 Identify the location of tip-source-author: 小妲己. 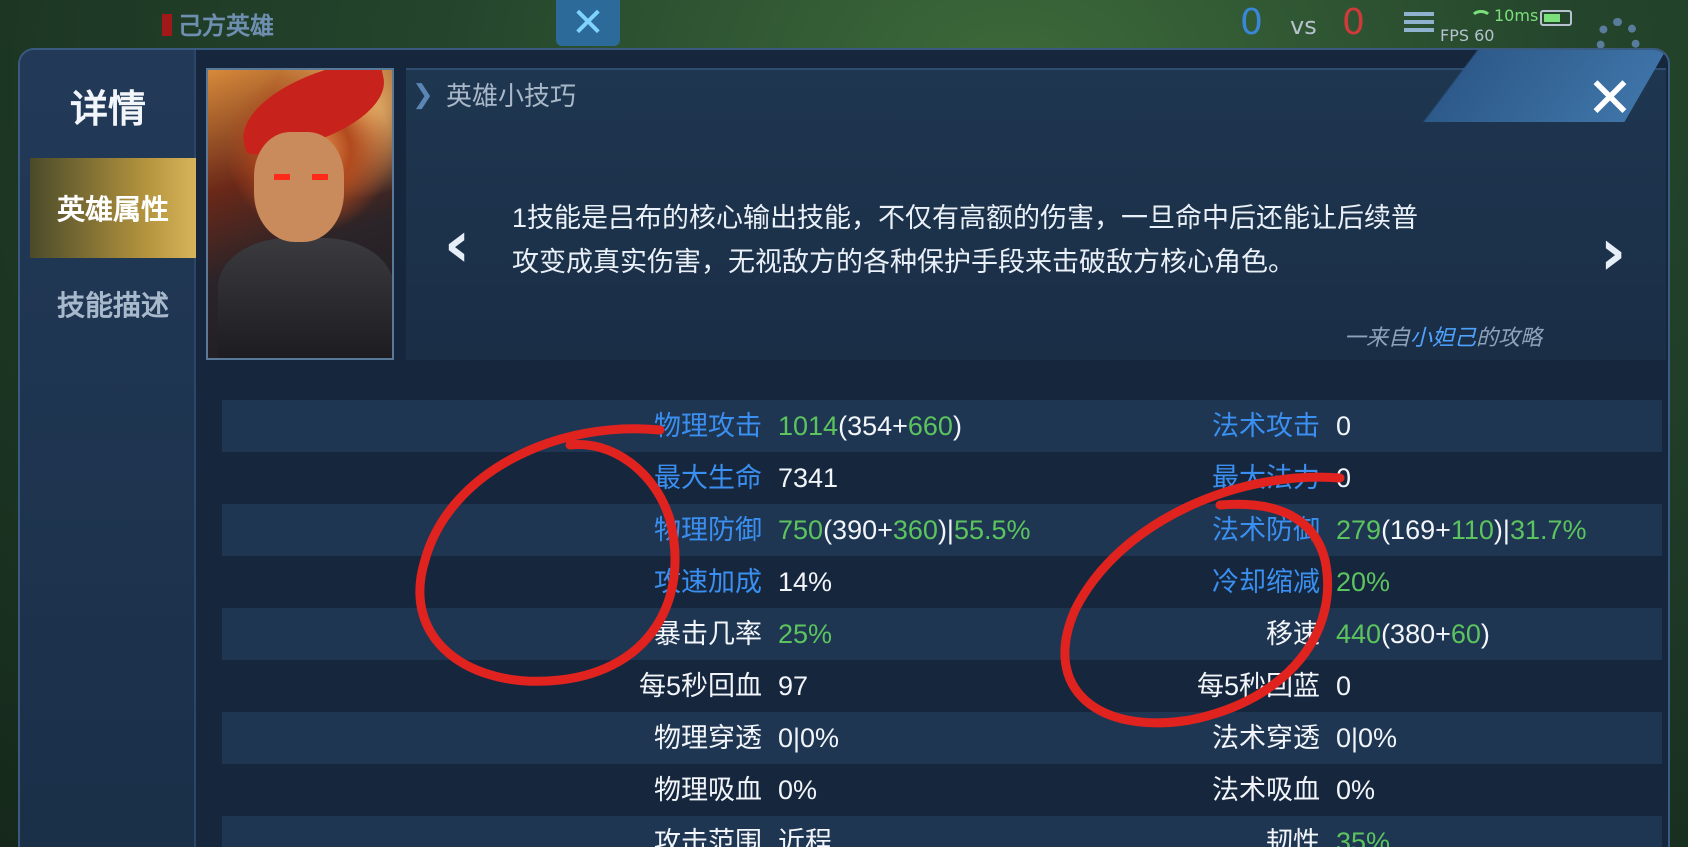
(1443, 338).